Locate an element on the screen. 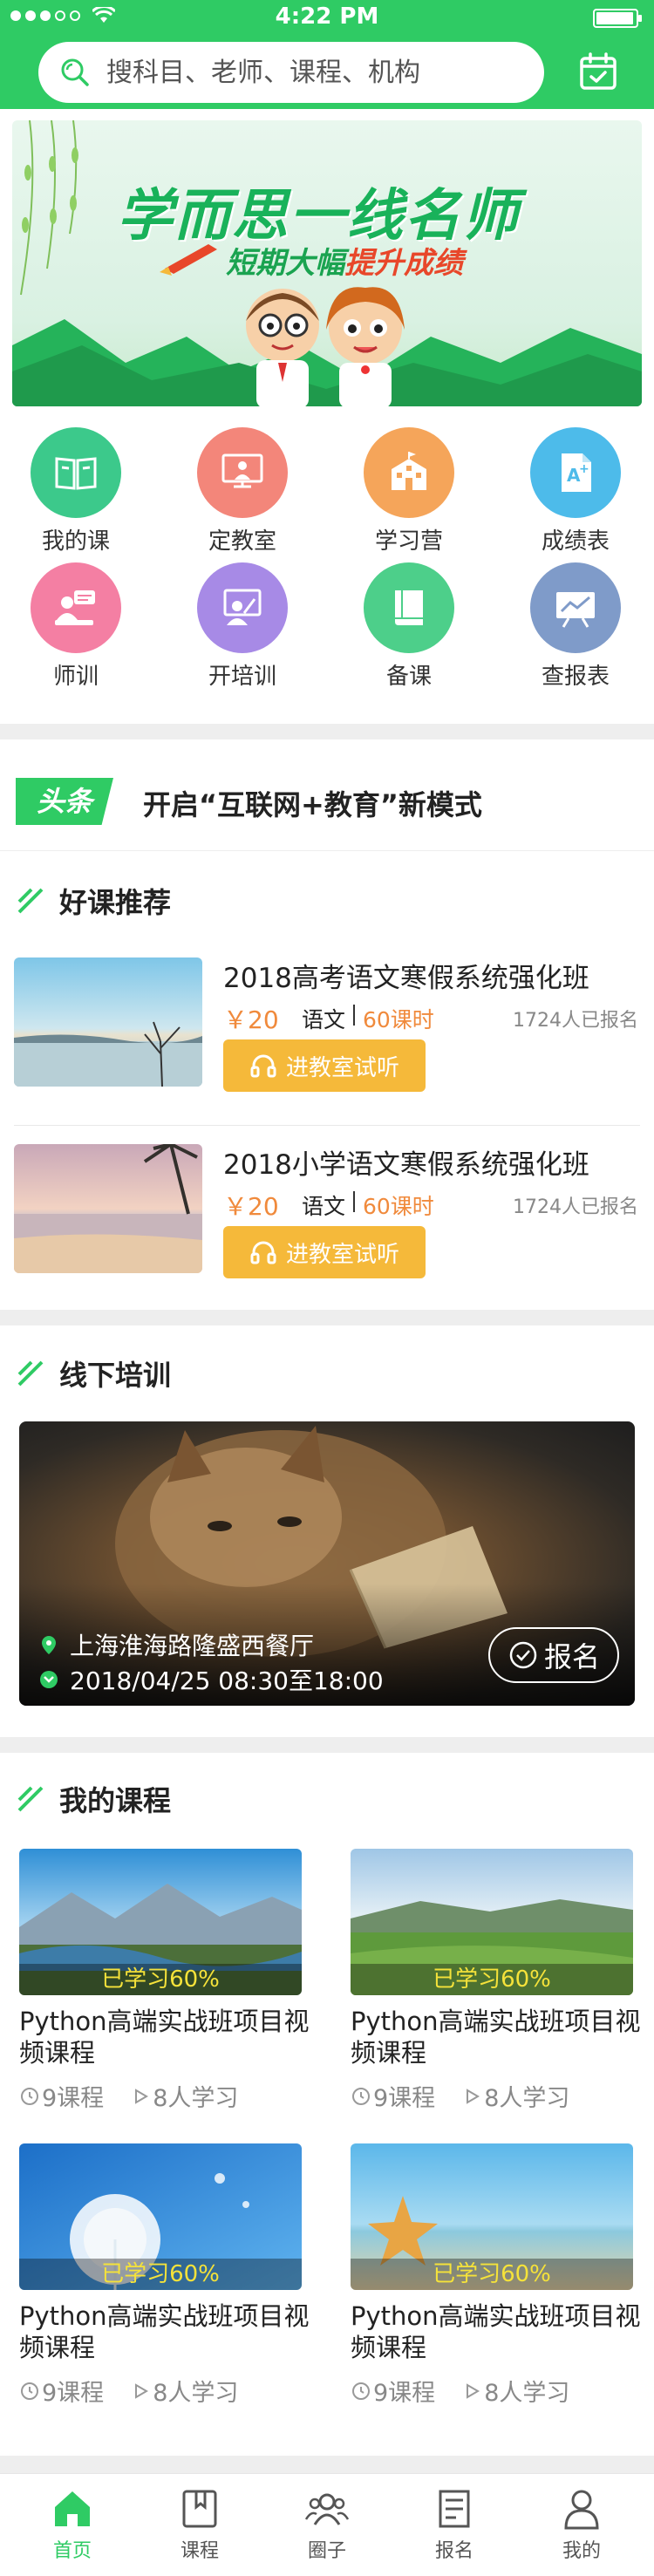 This screenshot has height=2576, width=654. header: 4:22 PM is located at coordinates (327, 55).